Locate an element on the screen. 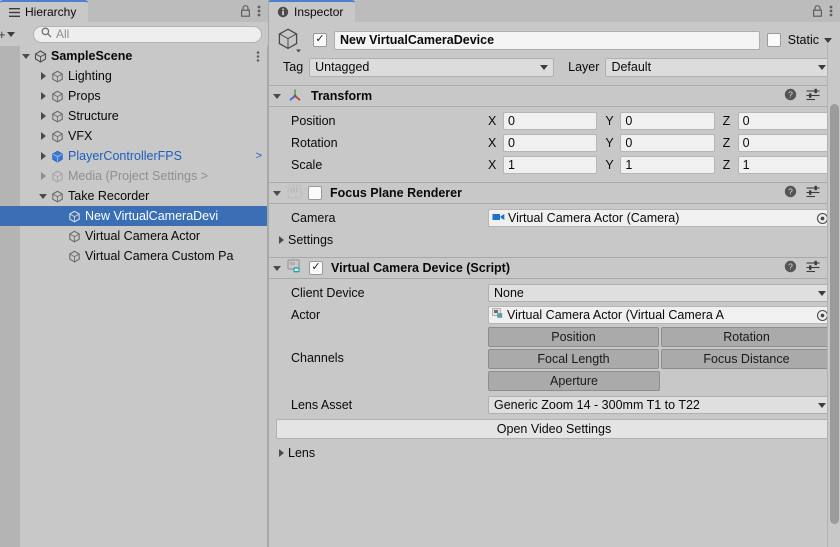 The height and width of the screenshot is (547, 840). open-video-settings-button: Open Video Settings is located at coordinates (554, 429).